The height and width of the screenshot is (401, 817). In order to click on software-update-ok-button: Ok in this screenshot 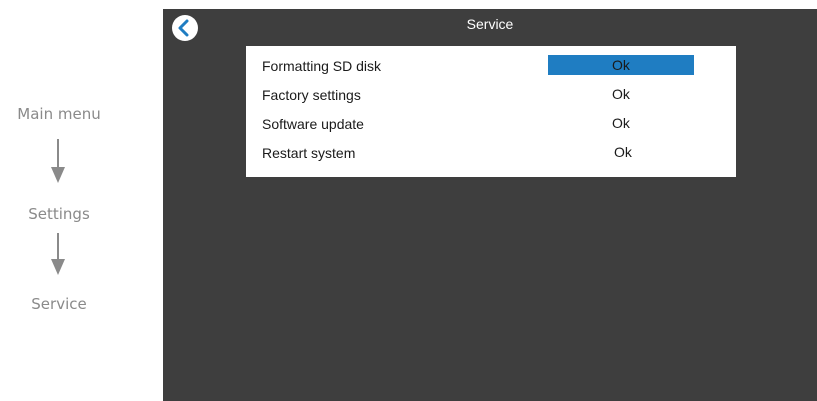, I will do `click(621, 123)`.